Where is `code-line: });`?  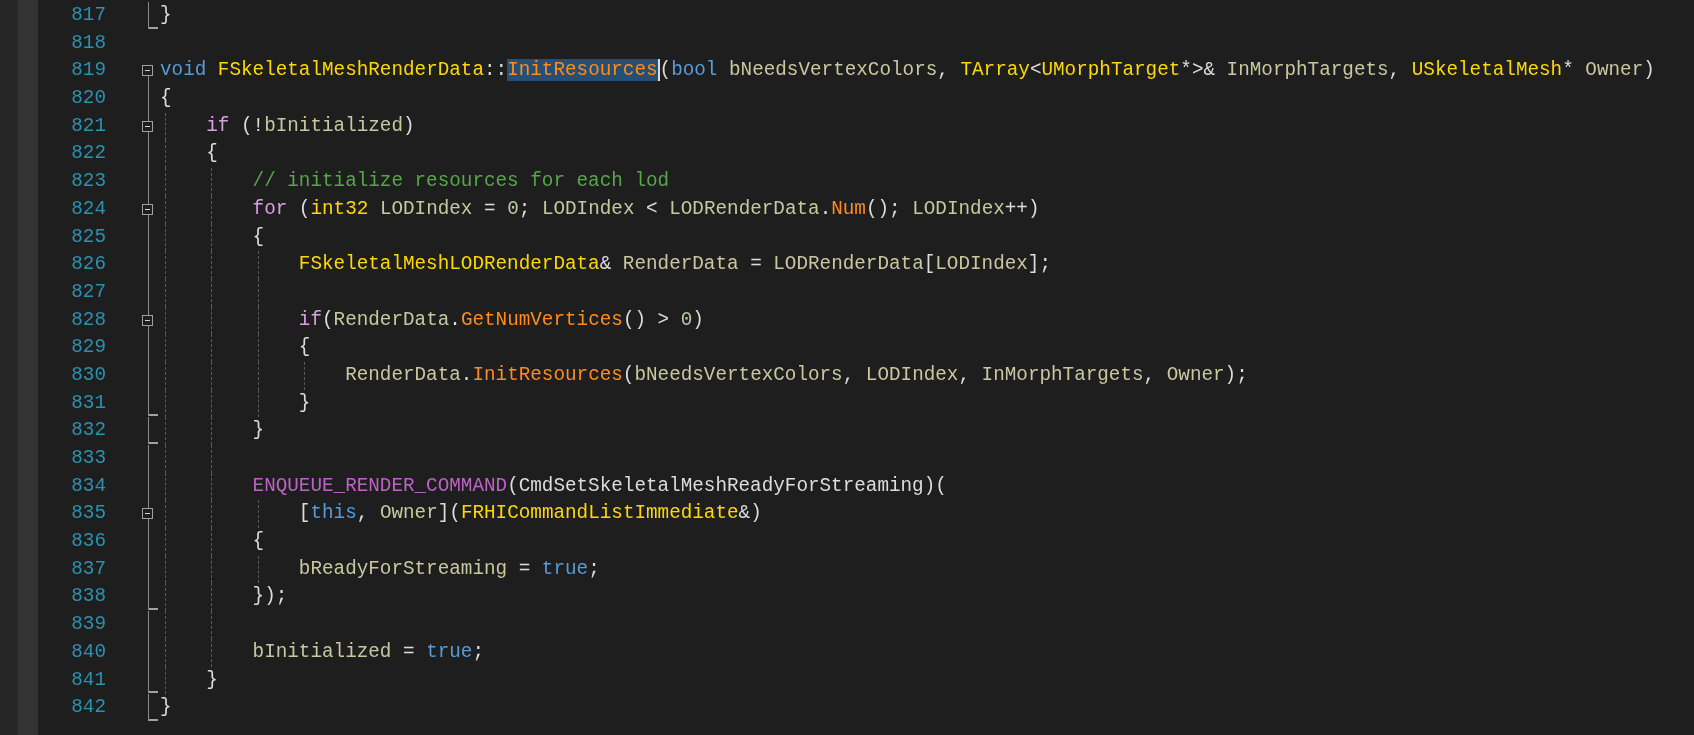 code-line: }); is located at coordinates (270, 597).